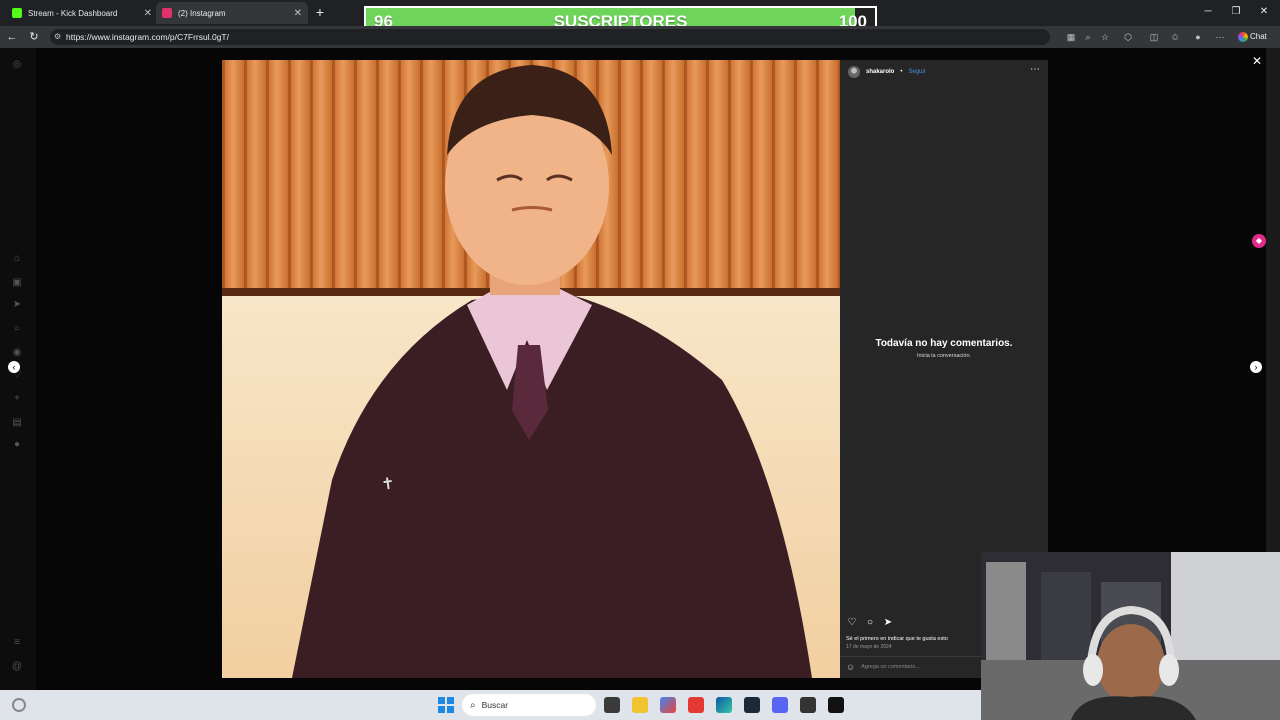 This screenshot has width=1280, height=720. I want to click on tab-instagram: (2) Instagram ✕, so click(232, 13).